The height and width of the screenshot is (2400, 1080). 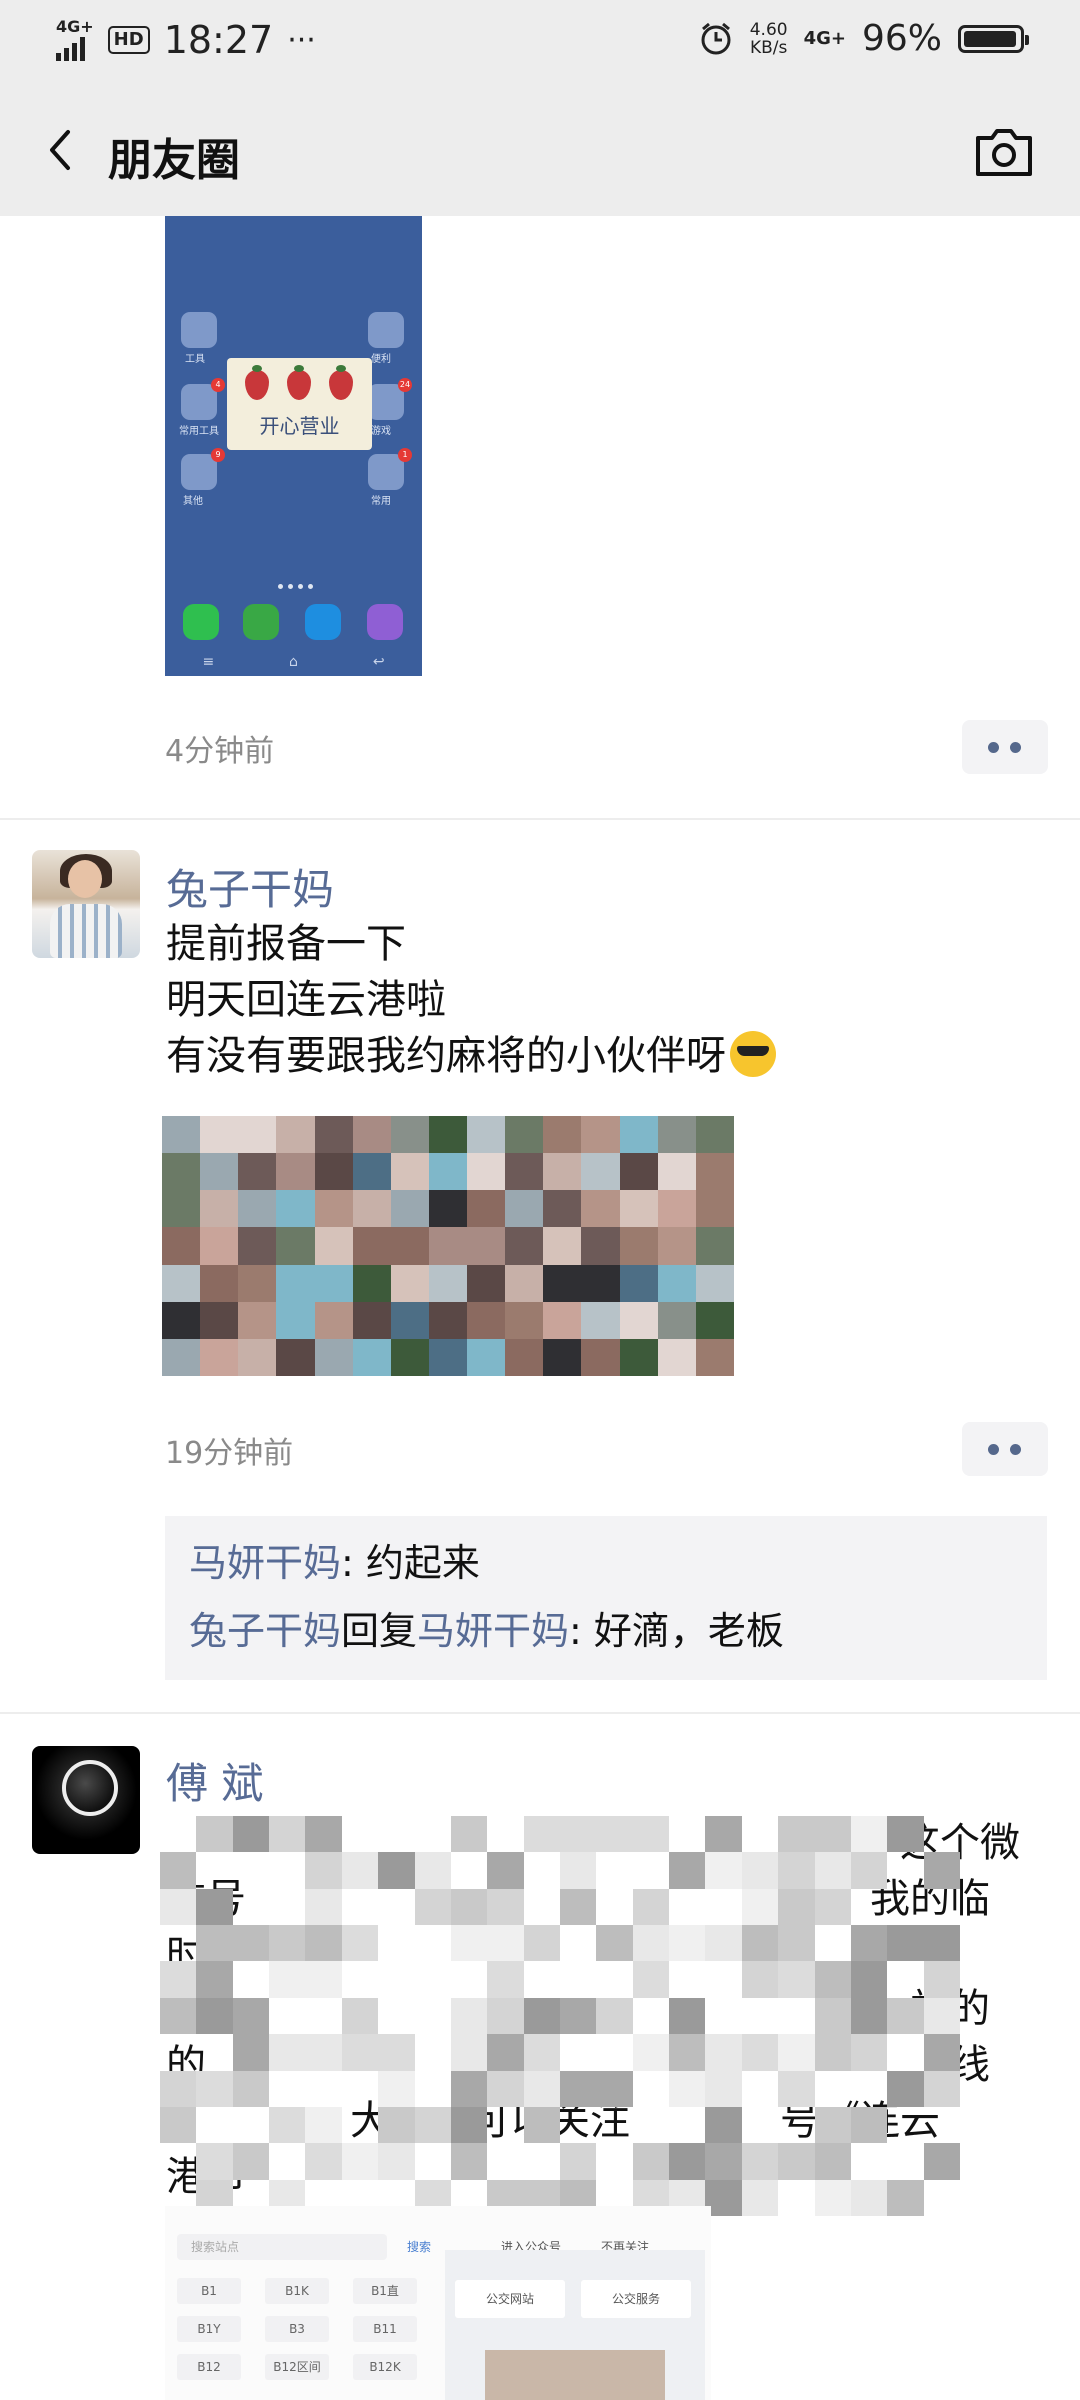 What do you see at coordinates (209, 2329) in the screenshot?
I see `route-chip: B1Y` at bounding box center [209, 2329].